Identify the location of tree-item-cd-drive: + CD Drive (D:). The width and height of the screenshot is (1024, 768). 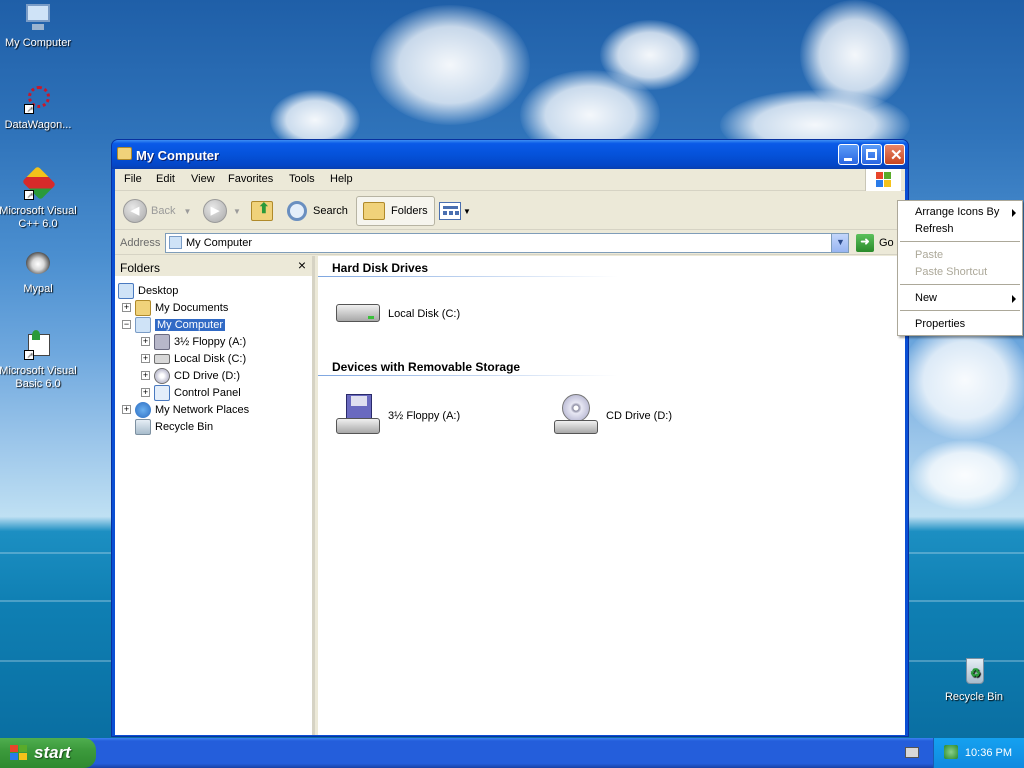
(190, 375).